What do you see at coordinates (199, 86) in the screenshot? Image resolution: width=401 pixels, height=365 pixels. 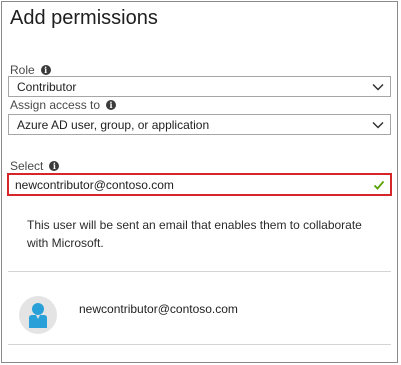 I see `role-dropdown: Contributor` at bounding box center [199, 86].